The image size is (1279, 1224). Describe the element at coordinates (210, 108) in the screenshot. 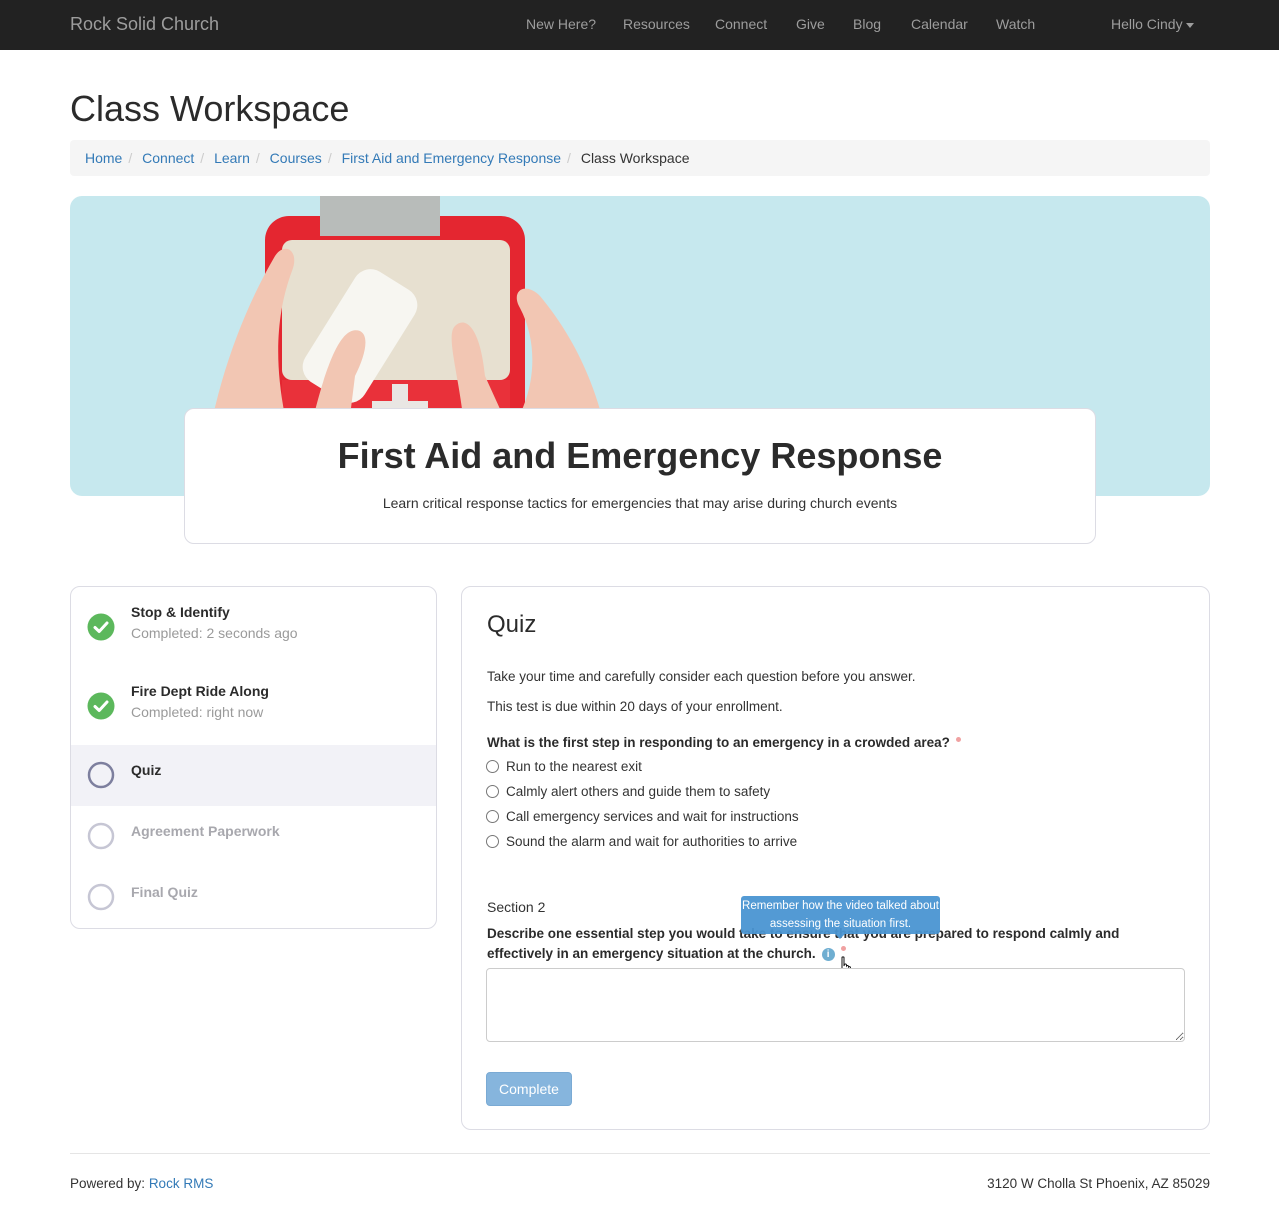

I see `page-title: Class Workspace` at that location.